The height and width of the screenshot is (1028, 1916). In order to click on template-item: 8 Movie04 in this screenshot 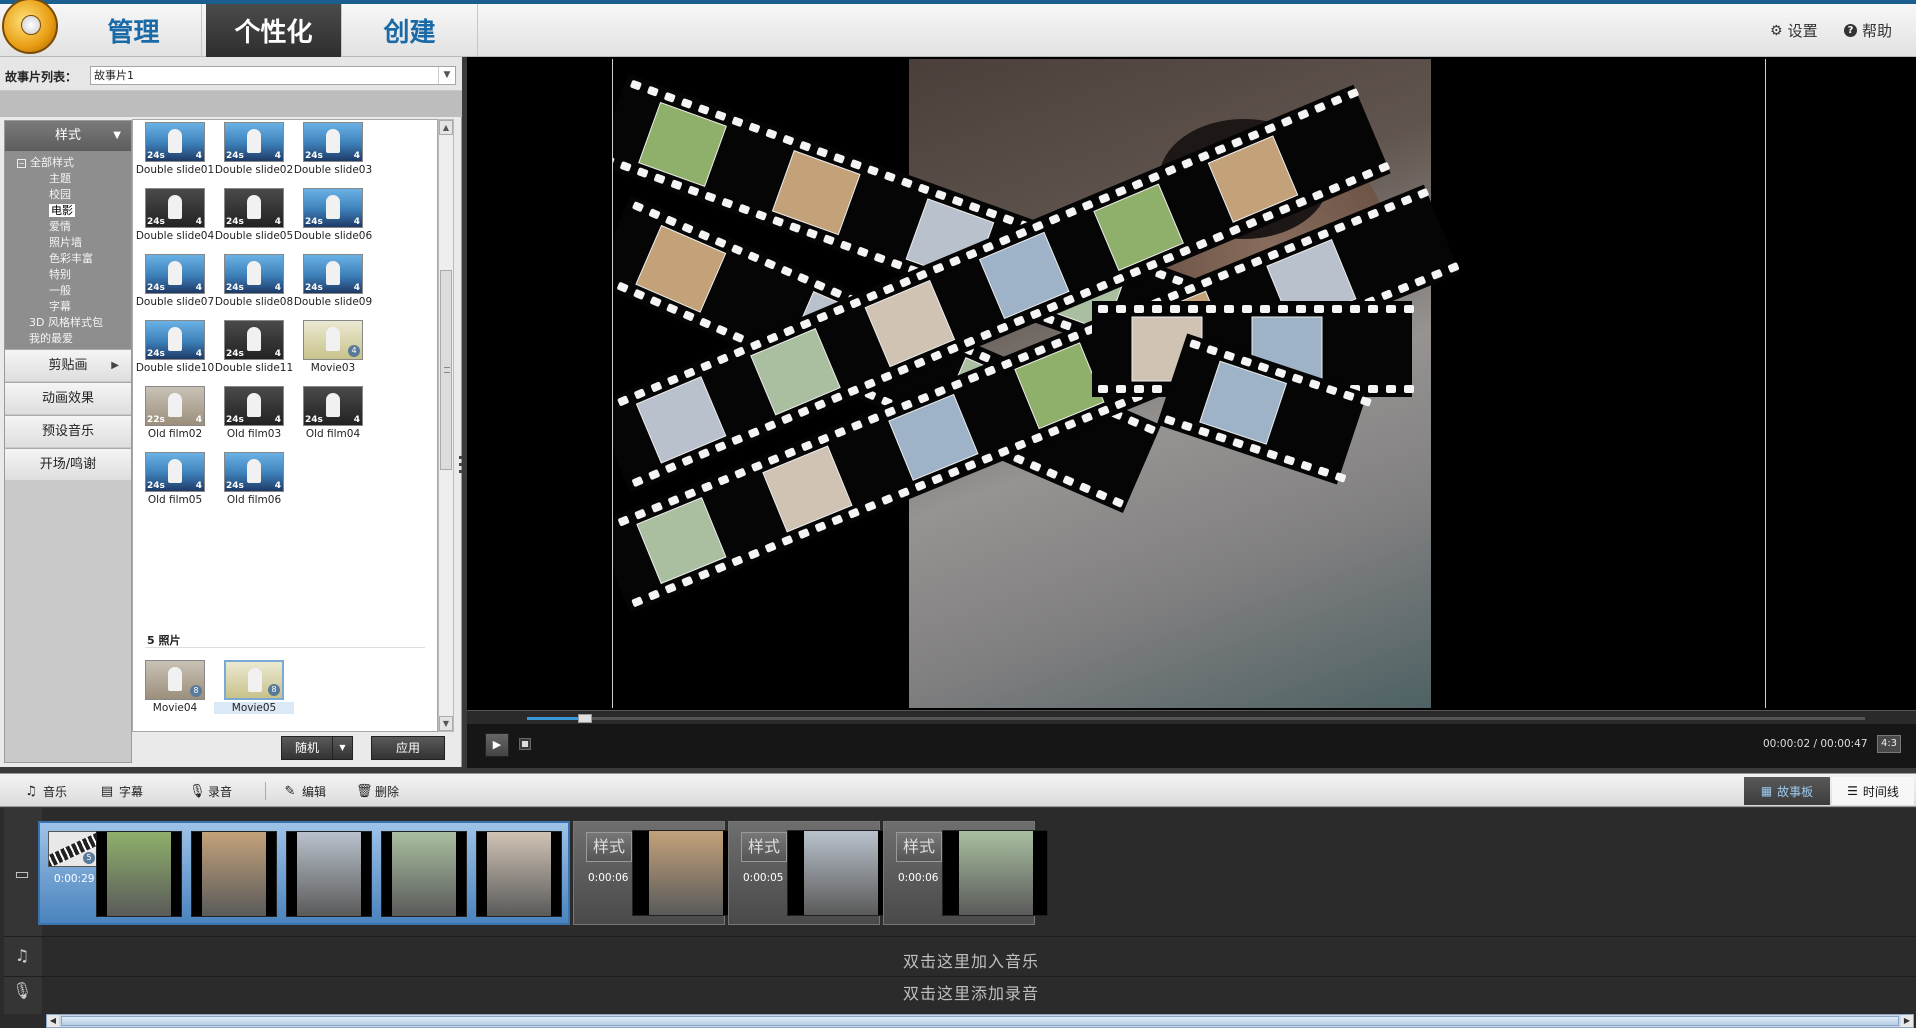, I will do `click(175, 695)`.